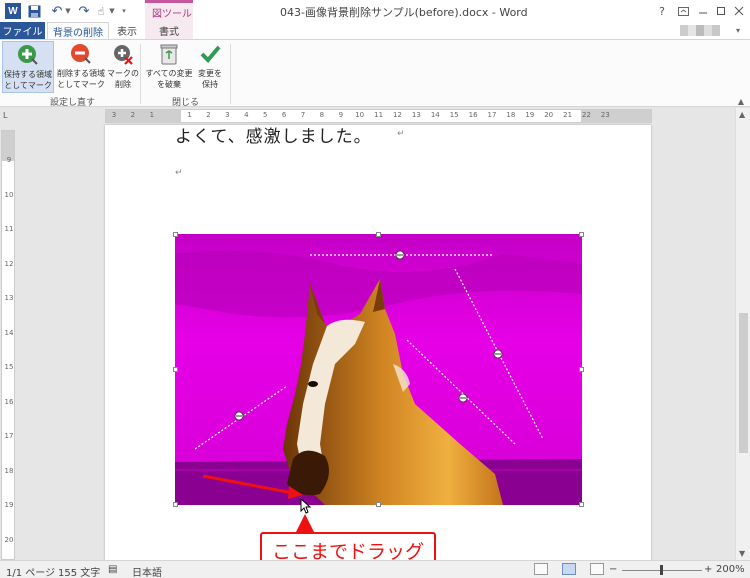 The width and height of the screenshot is (750, 578). What do you see at coordinates (68, 11) in the screenshot?
I see `undo-dropdown-icon: ▼` at bounding box center [68, 11].